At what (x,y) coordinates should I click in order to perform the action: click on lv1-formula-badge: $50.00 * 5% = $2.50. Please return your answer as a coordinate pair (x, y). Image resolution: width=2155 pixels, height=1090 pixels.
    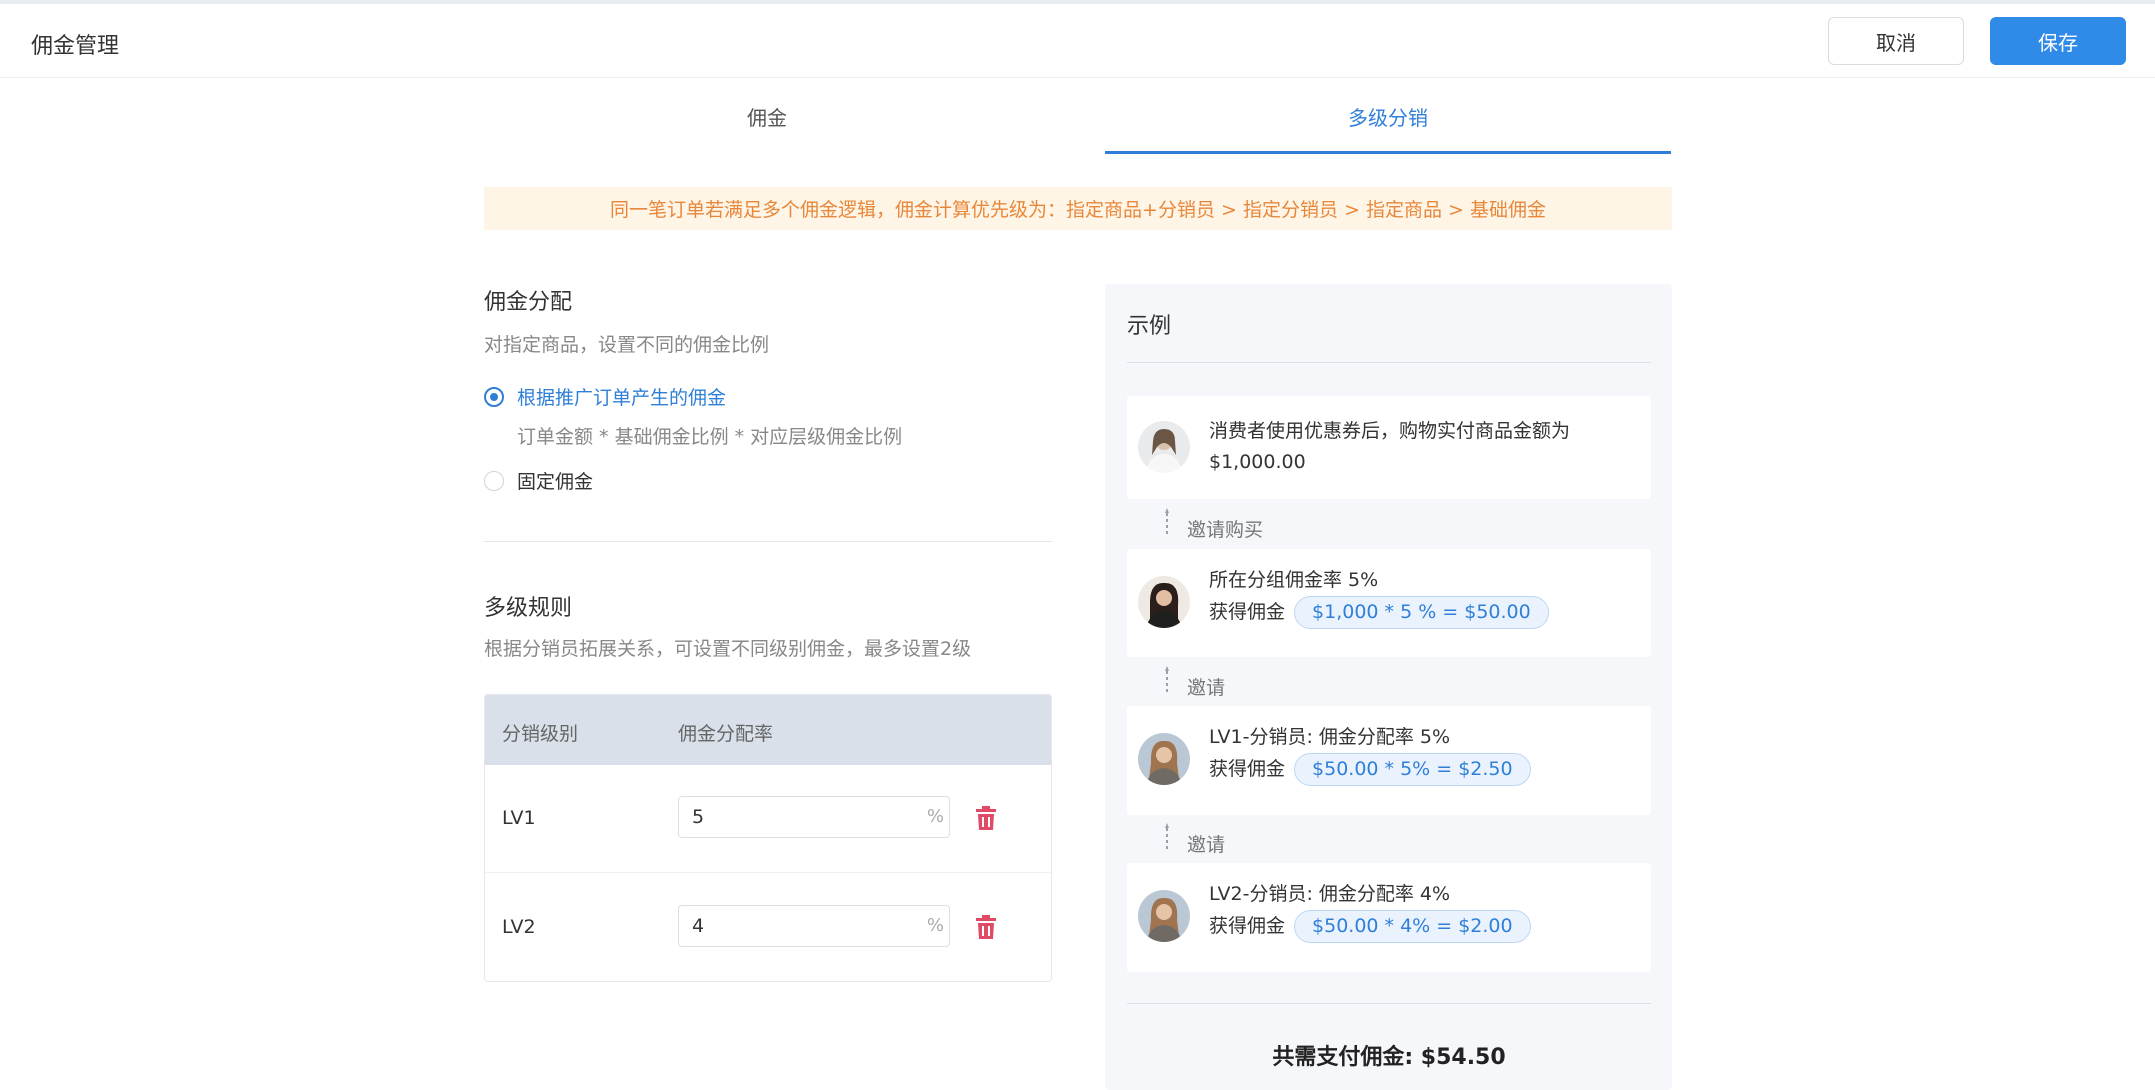
    Looking at the image, I should click on (1412, 769).